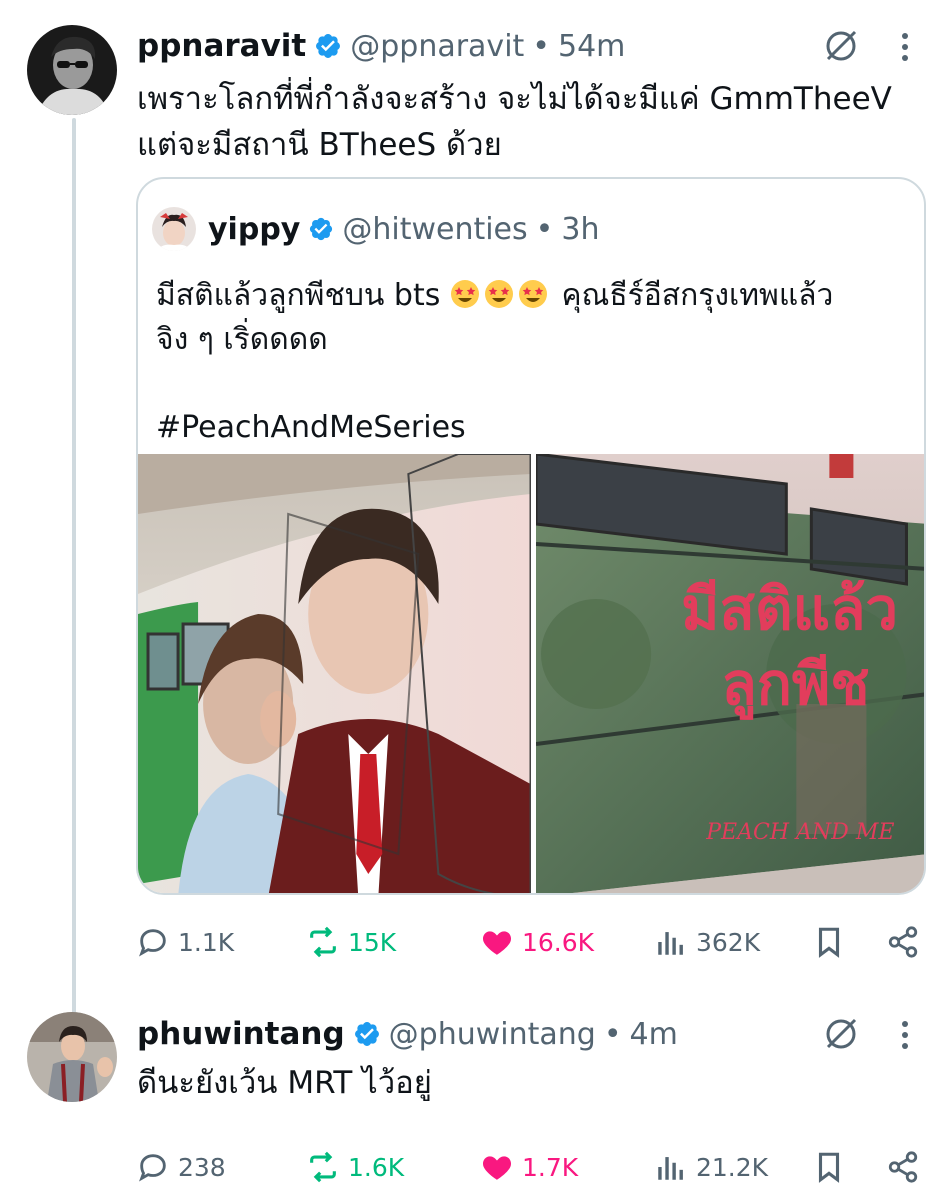 The image size is (952, 1200). I want to click on views-button: 362K, so click(707, 942).